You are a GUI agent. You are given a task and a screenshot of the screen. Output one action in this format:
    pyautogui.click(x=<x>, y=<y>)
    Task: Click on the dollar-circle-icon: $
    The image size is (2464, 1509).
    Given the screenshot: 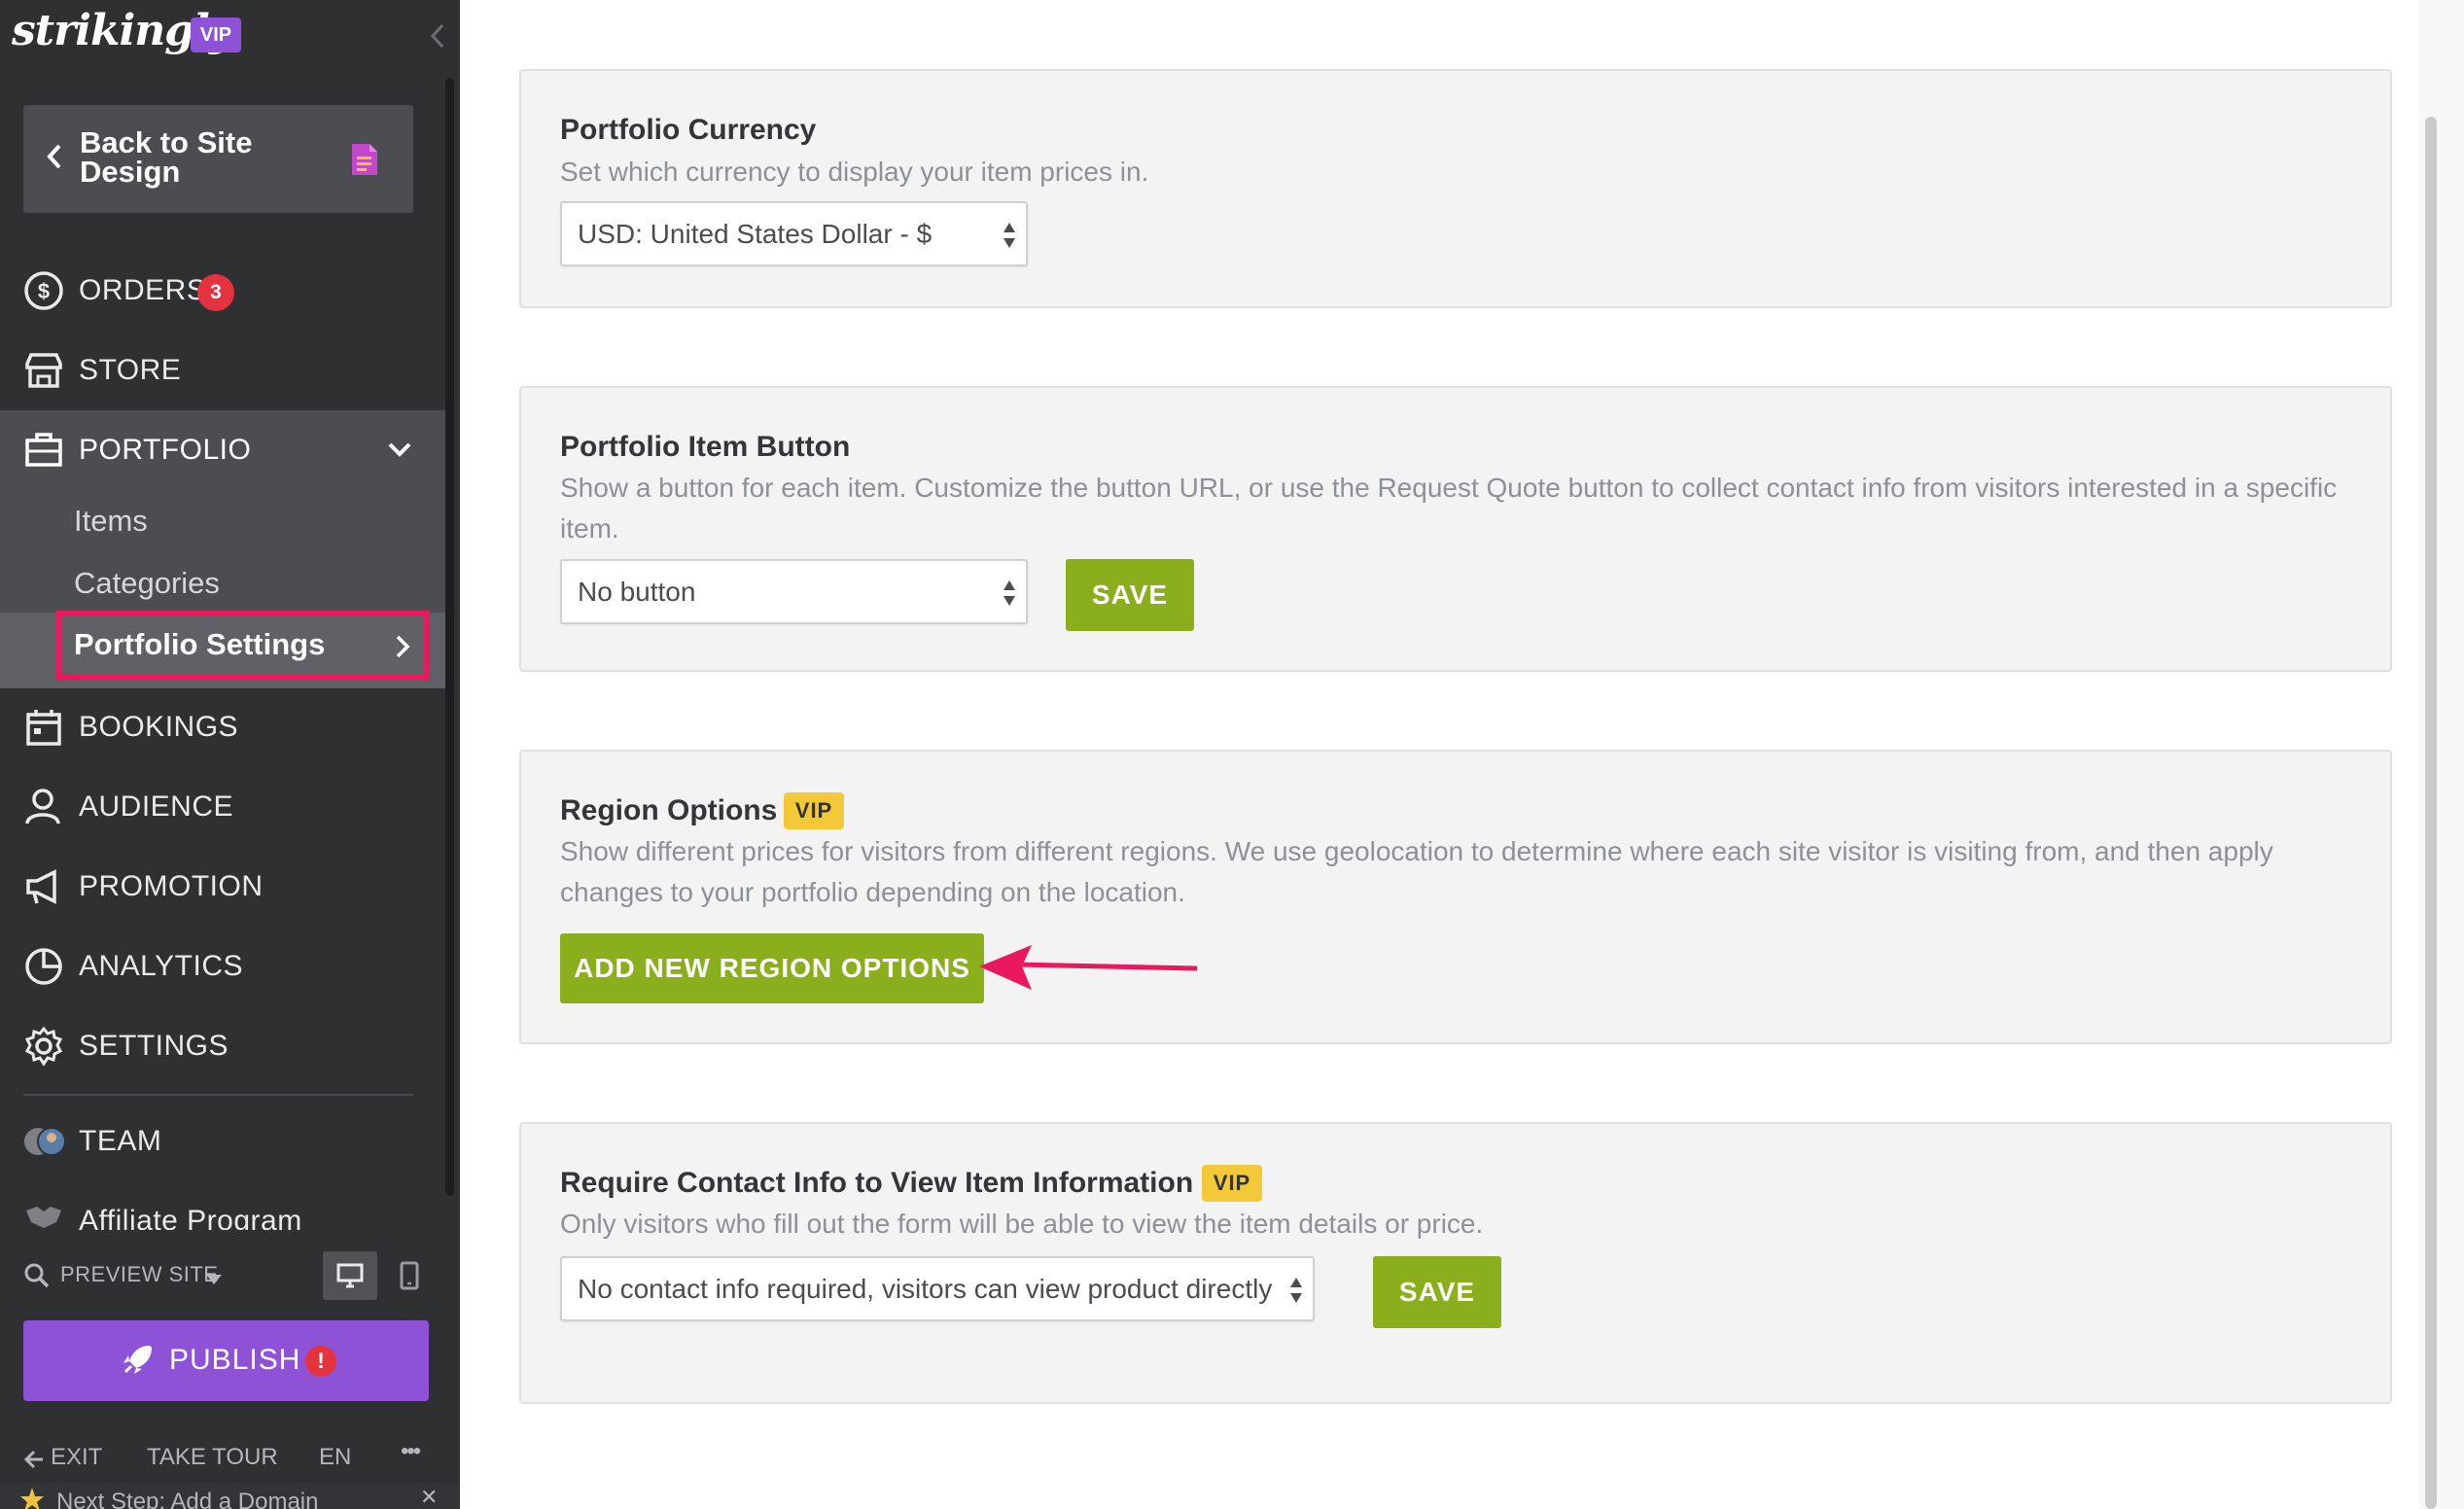 What is the action you would take?
    pyautogui.click(x=43, y=290)
    